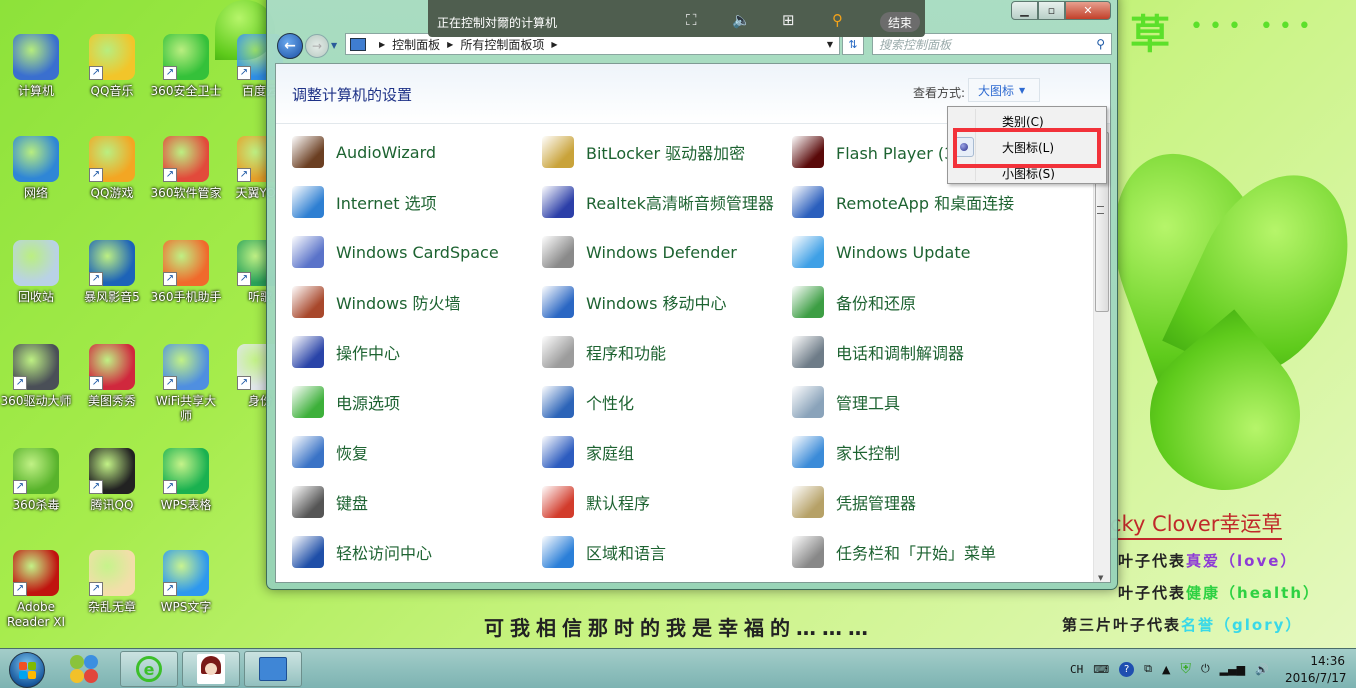  What do you see at coordinates (900, 22) in the screenshot?
I see `end-session-button: 结束` at bounding box center [900, 22].